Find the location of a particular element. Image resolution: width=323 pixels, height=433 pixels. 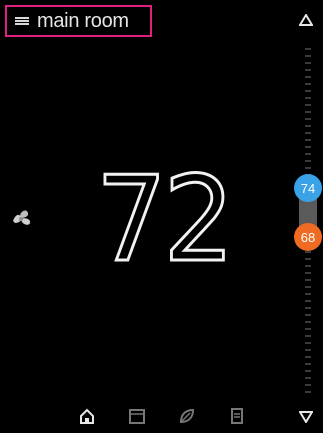

fan-icon-svg is located at coordinates (22, 217).